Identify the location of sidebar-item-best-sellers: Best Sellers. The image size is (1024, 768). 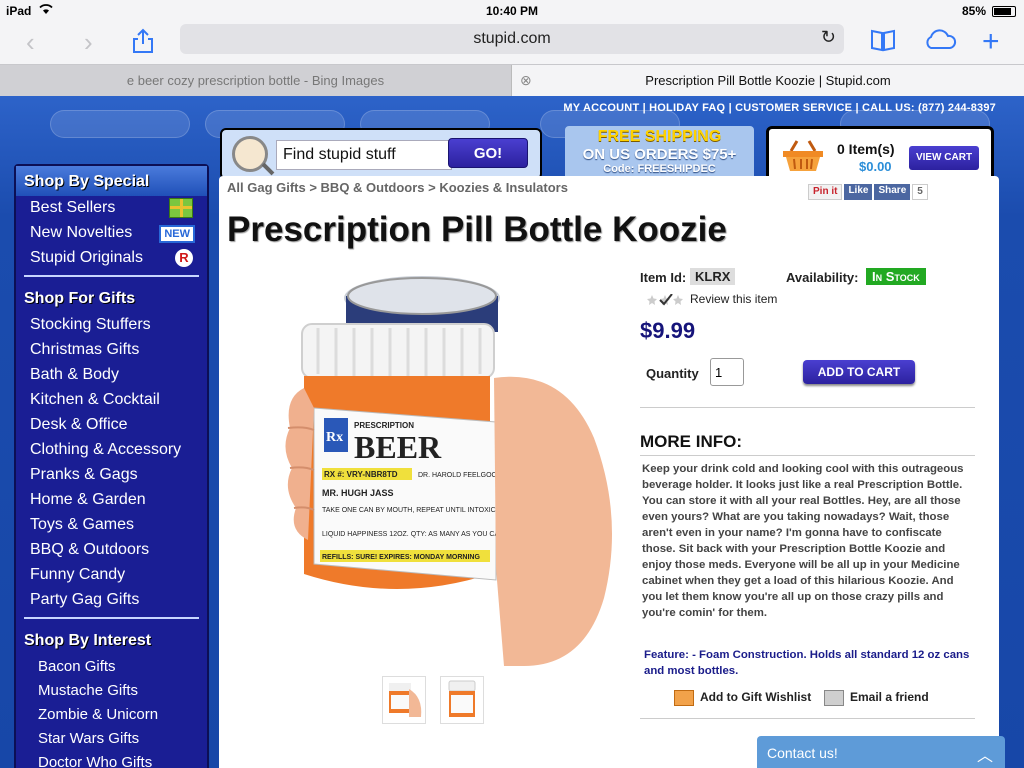
(111, 208).